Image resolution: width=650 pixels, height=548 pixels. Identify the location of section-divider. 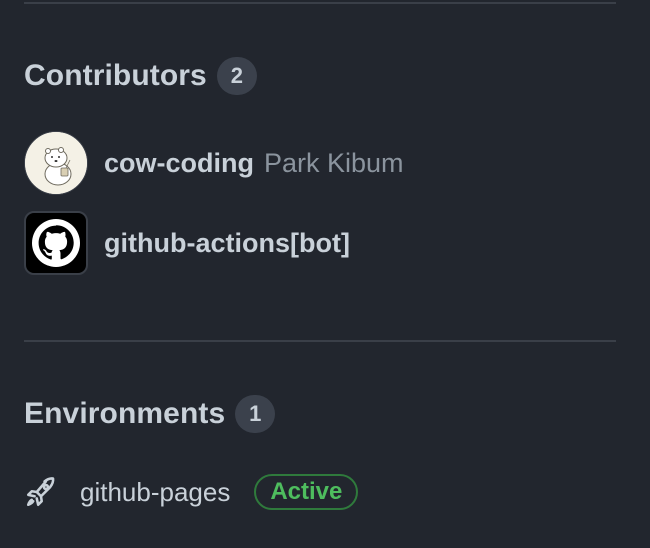
(320, 341).